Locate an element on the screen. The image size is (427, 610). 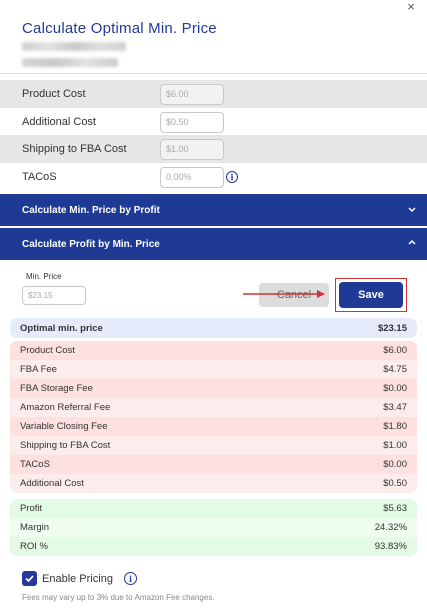
chevron-up-icon is located at coordinates (412, 242).